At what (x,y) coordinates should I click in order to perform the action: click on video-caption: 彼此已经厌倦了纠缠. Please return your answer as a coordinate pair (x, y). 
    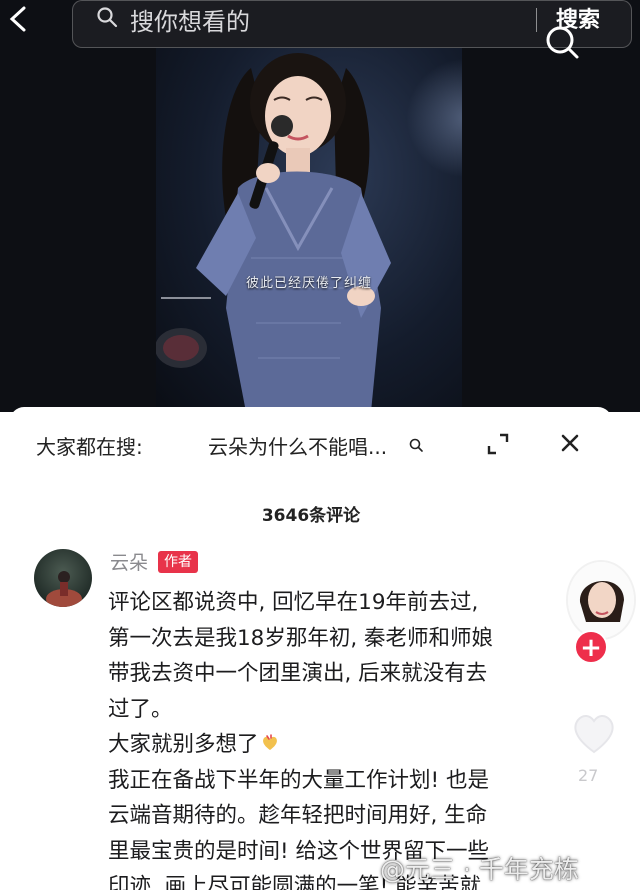
    Looking at the image, I should click on (308, 283).